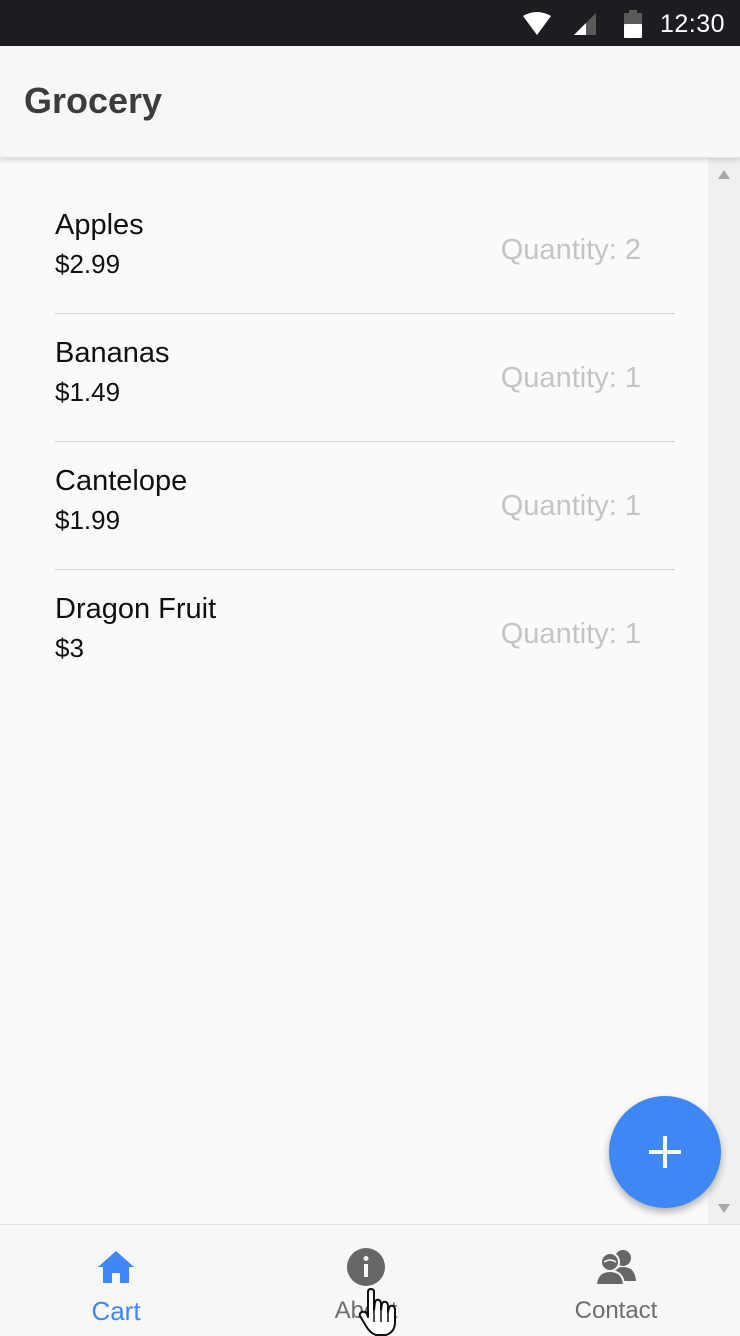  I want to click on list-item: Cantelope $1.99 Quantity: 1, so click(365, 506).